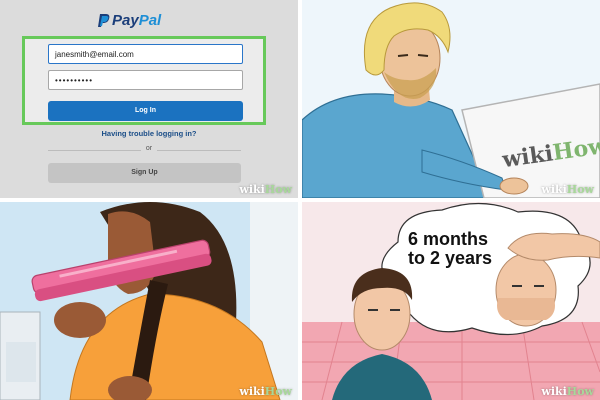 The image size is (600, 400). I want to click on divider-or-text: or, so click(149, 148).